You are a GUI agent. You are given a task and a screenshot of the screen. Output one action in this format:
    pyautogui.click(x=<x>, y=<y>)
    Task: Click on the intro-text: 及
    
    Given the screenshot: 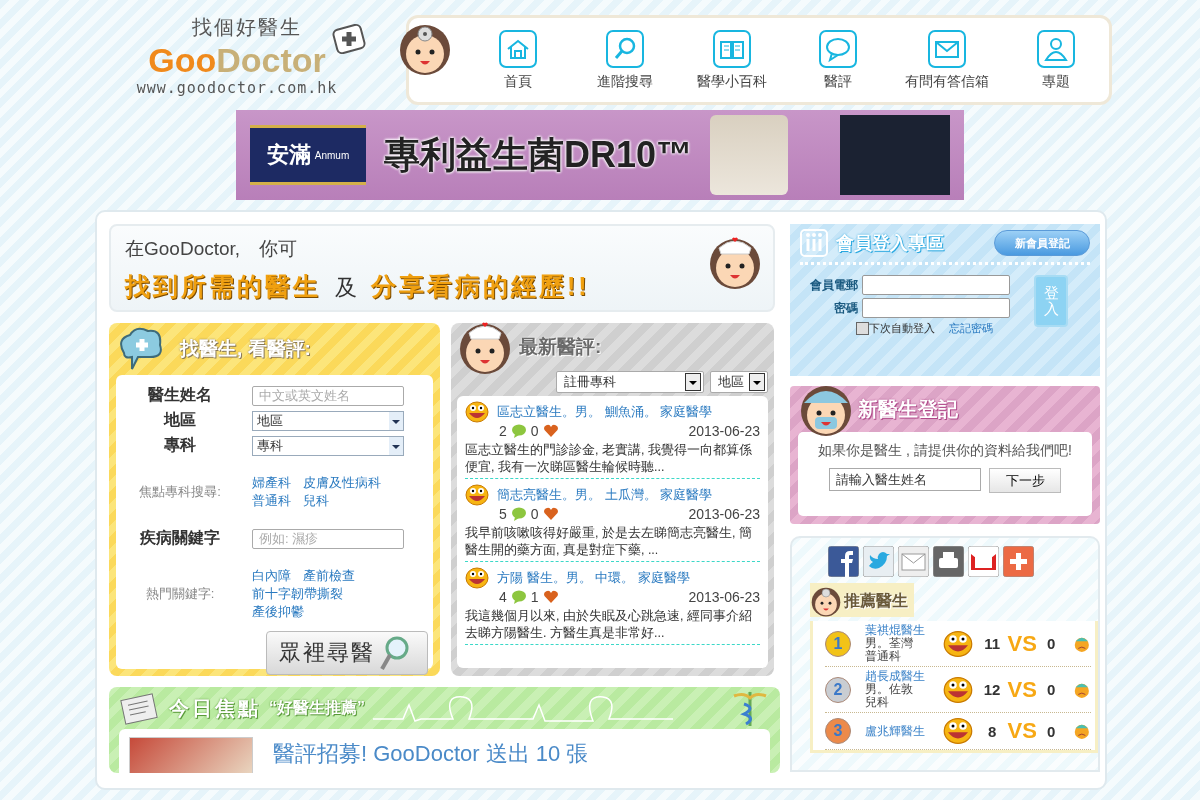 What is the action you would take?
    pyautogui.click(x=346, y=288)
    